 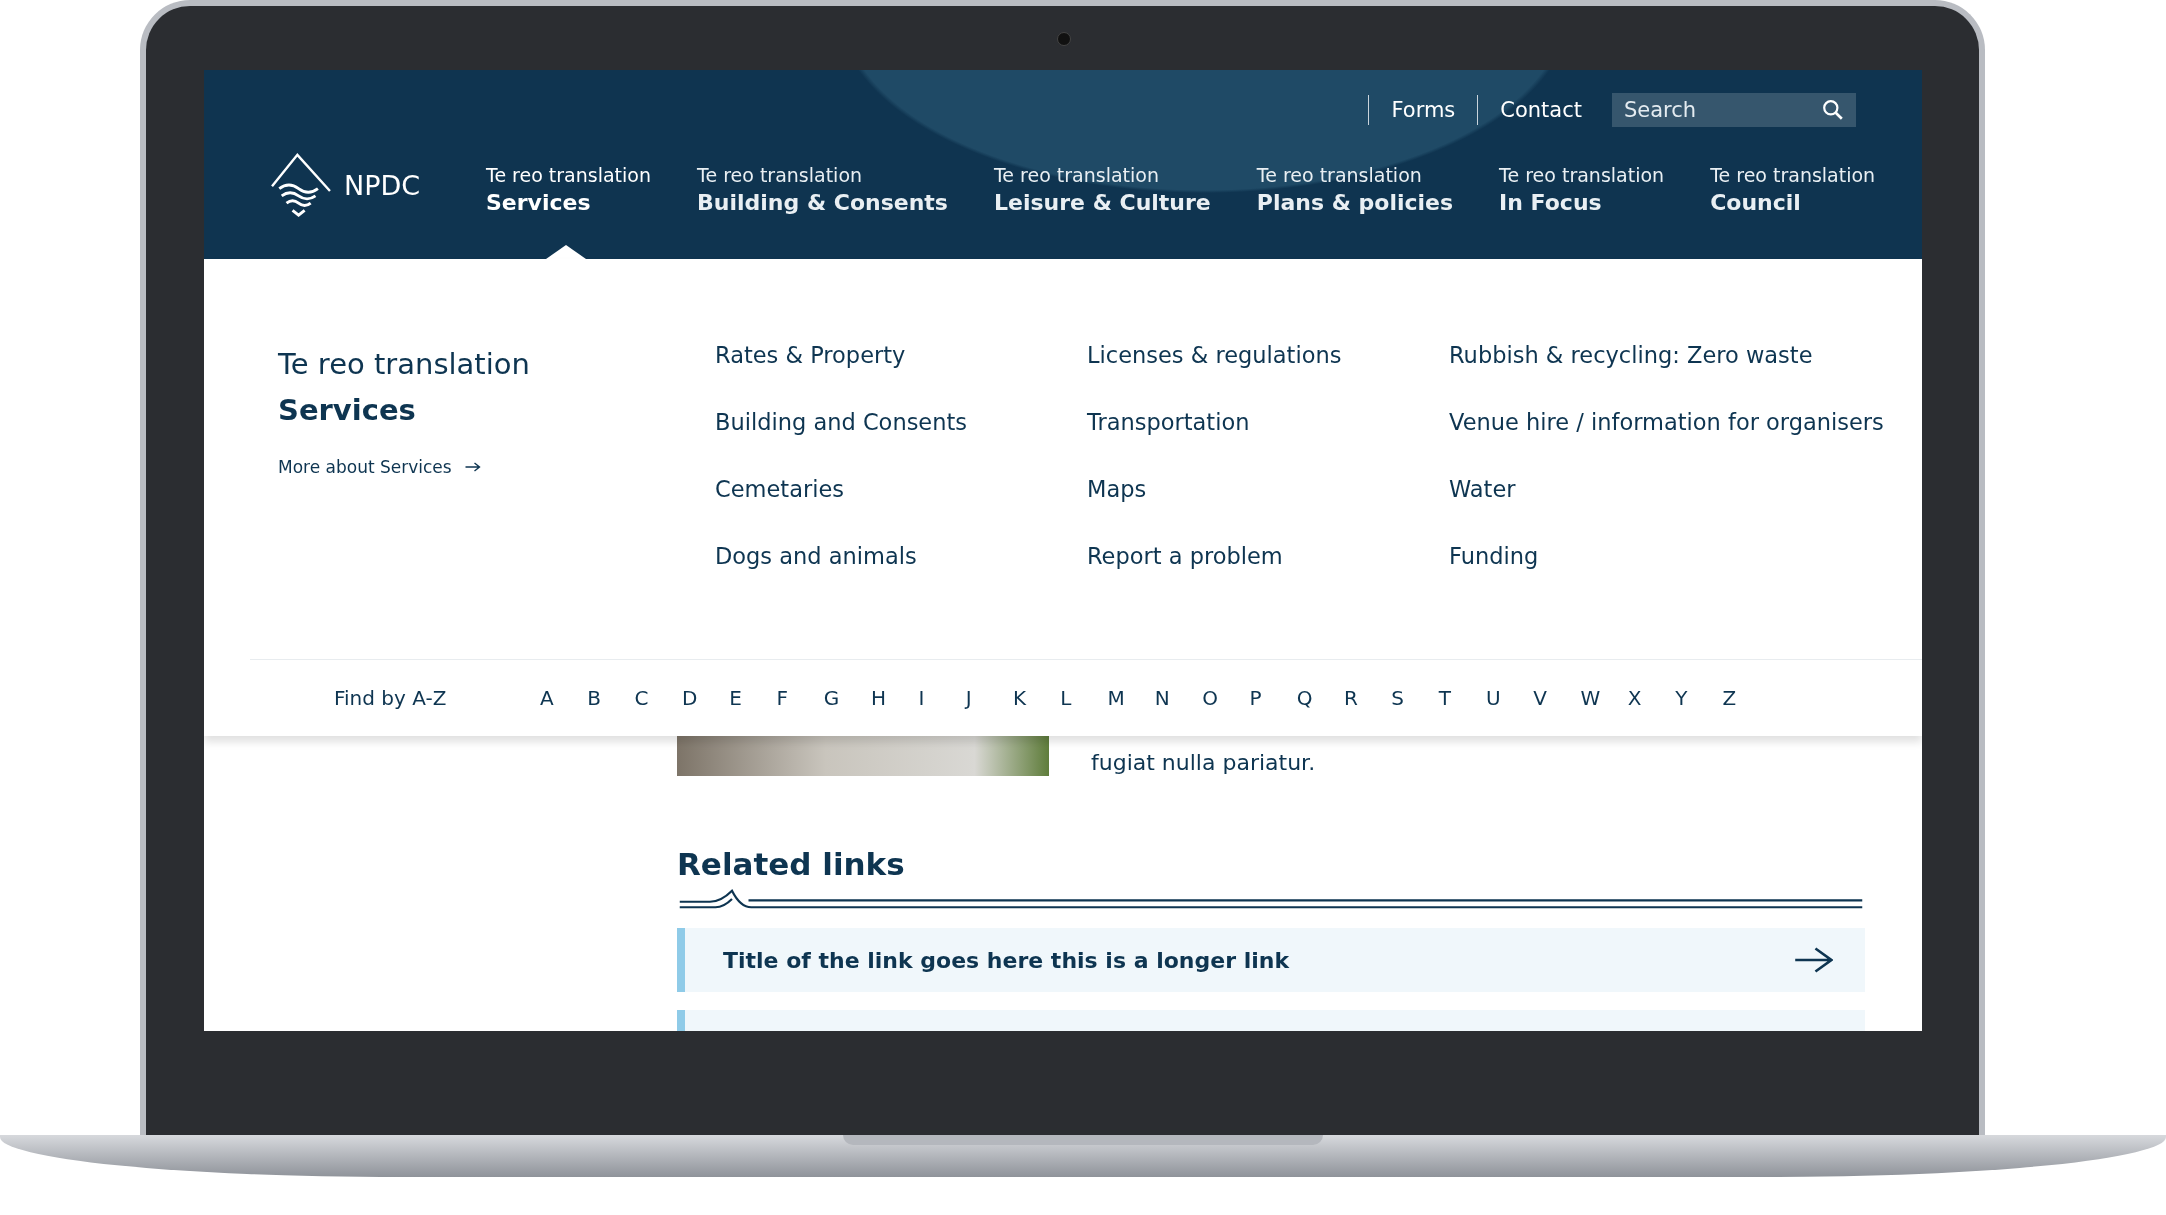 What do you see at coordinates (1268, 355) in the screenshot?
I see `menu-link: Licenses & regulations` at bounding box center [1268, 355].